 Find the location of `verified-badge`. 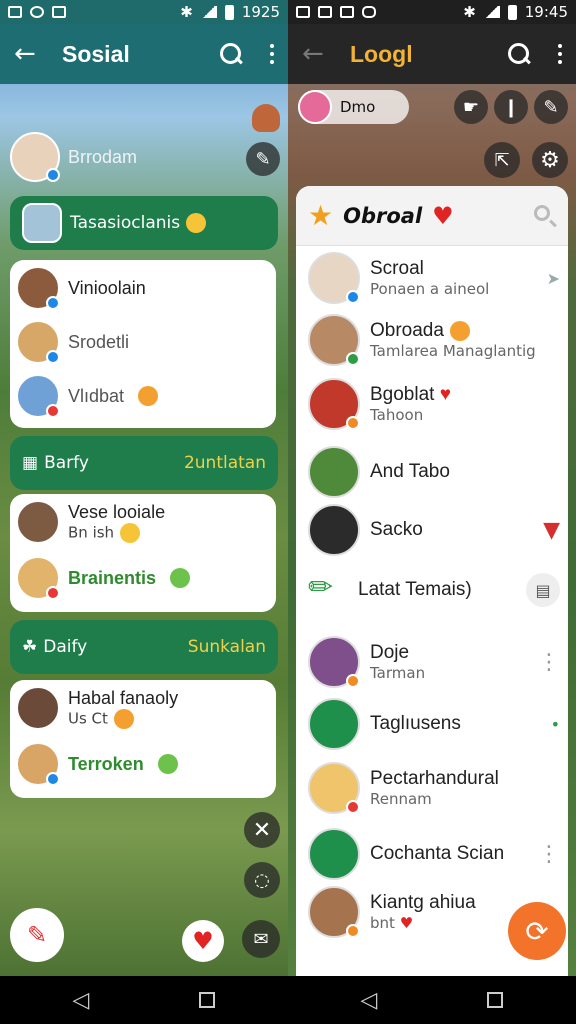

verified-badge is located at coordinates (53, 175).